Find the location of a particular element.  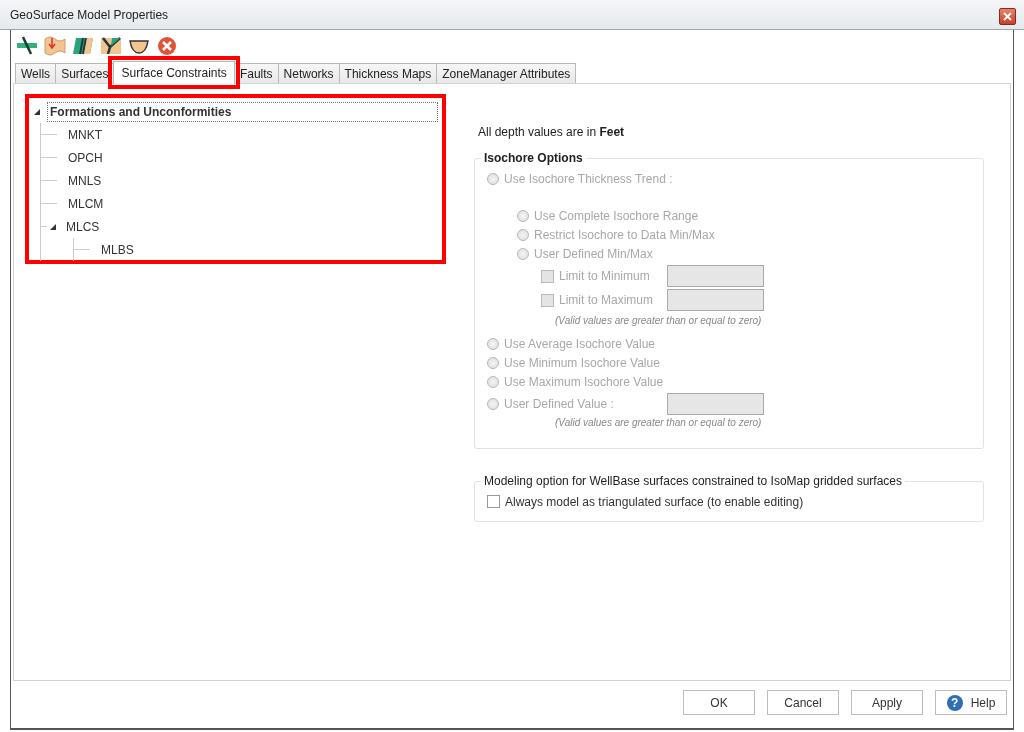

dialog-button: OK is located at coordinates (719, 702).